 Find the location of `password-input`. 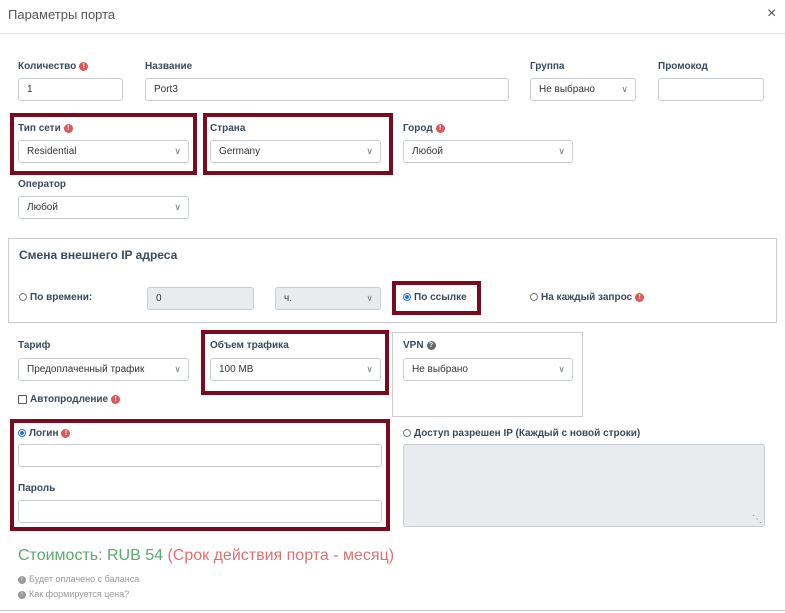

password-input is located at coordinates (200, 511).